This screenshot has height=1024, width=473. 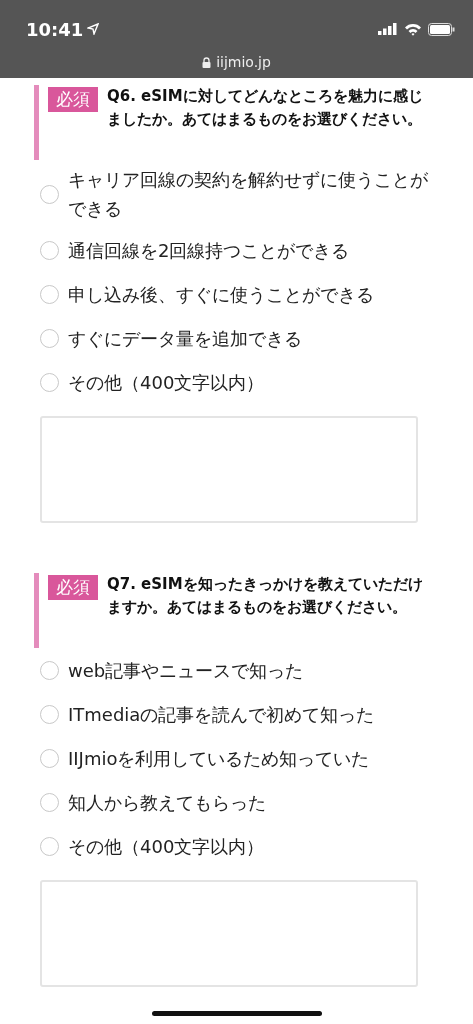 What do you see at coordinates (243, 62) in the screenshot?
I see `url-text: iijmio.jp` at bounding box center [243, 62].